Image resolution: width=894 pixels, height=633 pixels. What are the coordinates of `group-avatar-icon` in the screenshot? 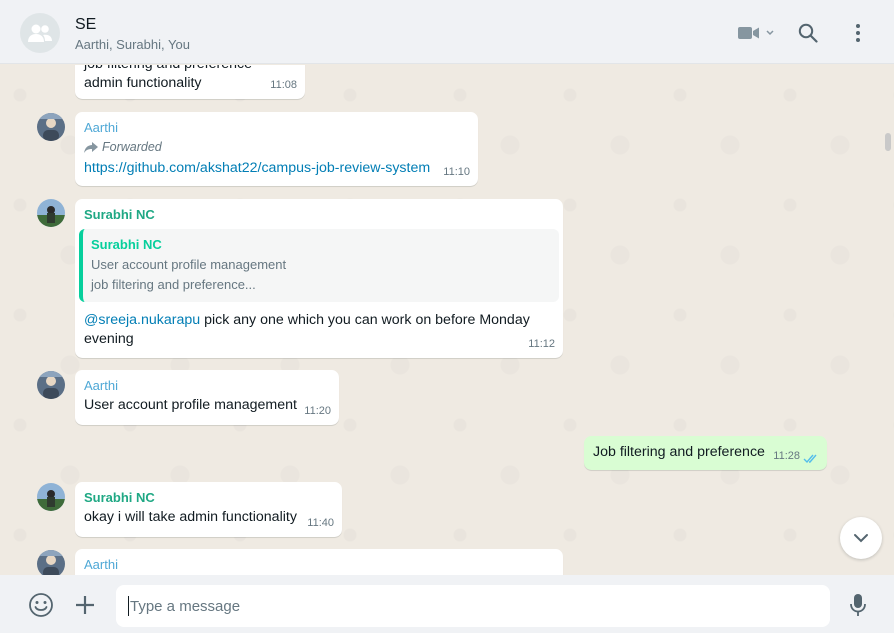 It's located at (40, 33).